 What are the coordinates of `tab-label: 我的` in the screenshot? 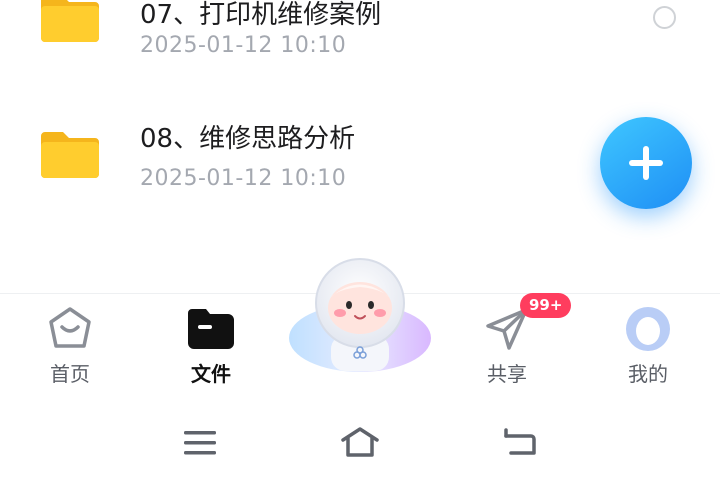 It's located at (648, 374).